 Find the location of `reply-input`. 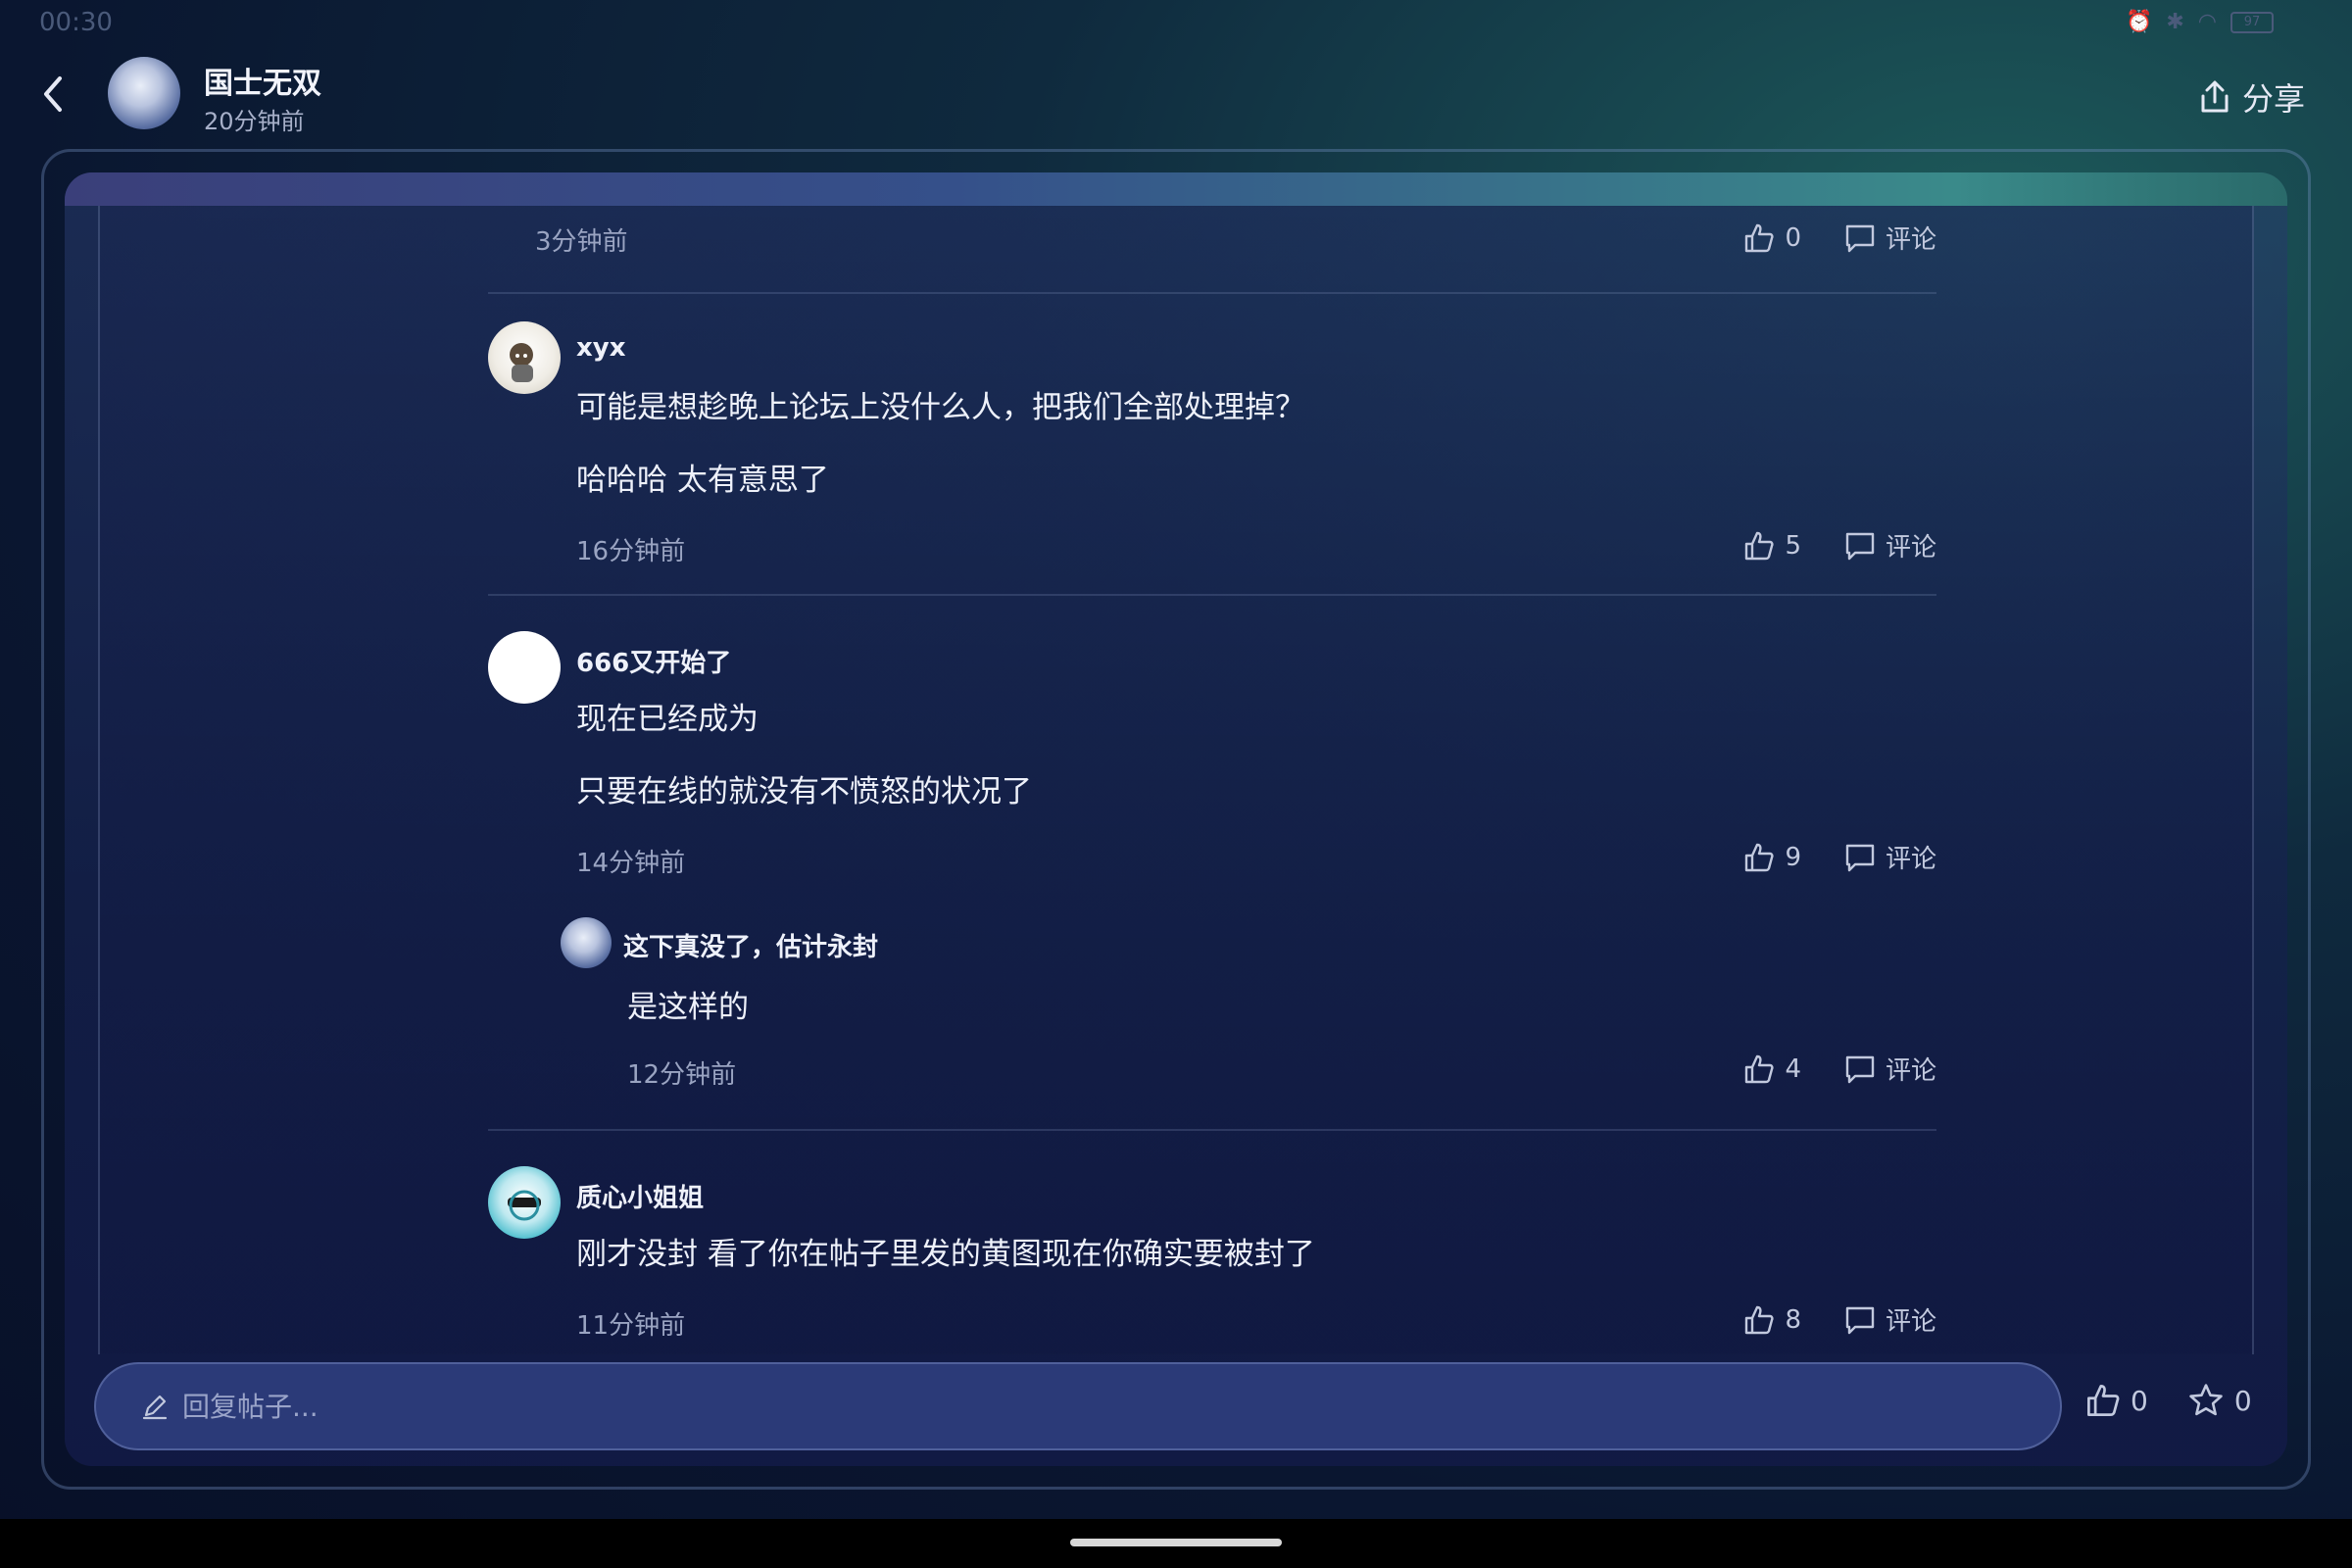

reply-input is located at coordinates (1064, 1406).